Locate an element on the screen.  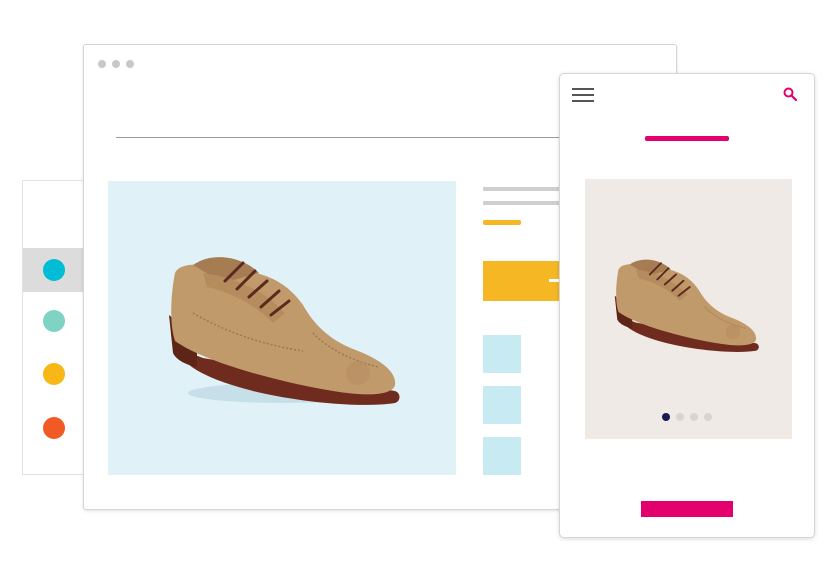
mobile-title-bar is located at coordinates (687, 138).